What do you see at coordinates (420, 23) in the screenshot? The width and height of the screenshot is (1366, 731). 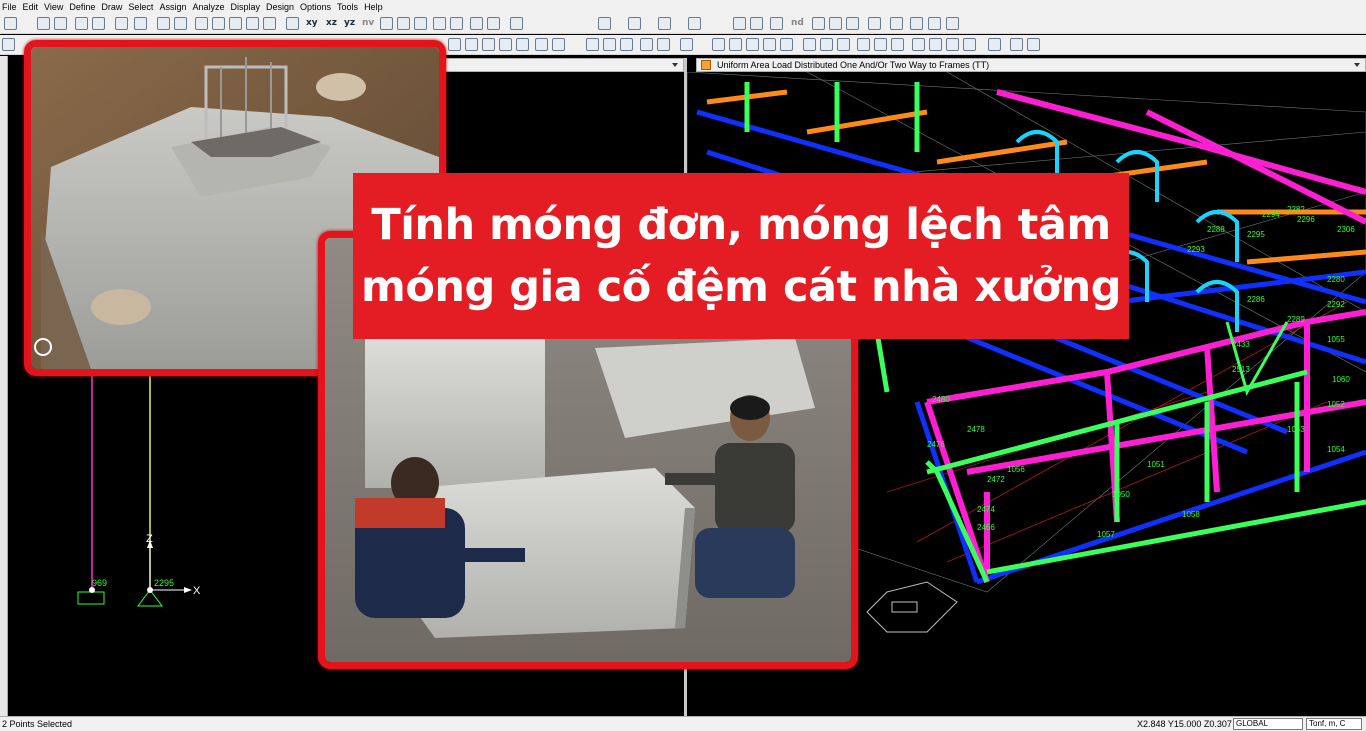 I see `pan-icon` at bounding box center [420, 23].